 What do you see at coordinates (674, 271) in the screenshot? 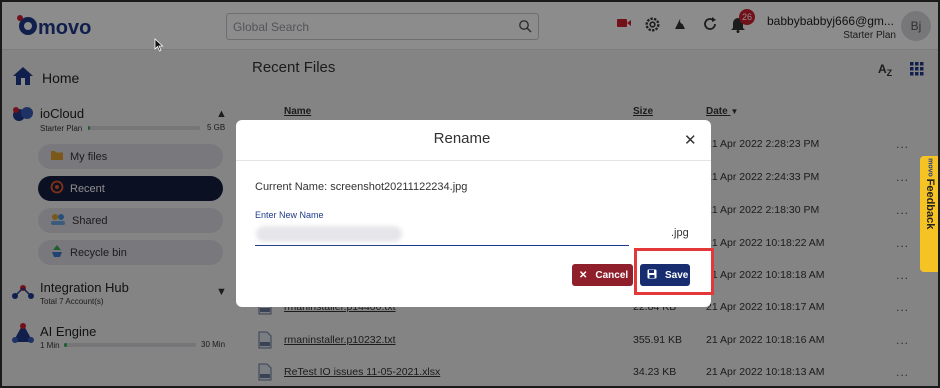
I see `save-highlight-box` at bounding box center [674, 271].